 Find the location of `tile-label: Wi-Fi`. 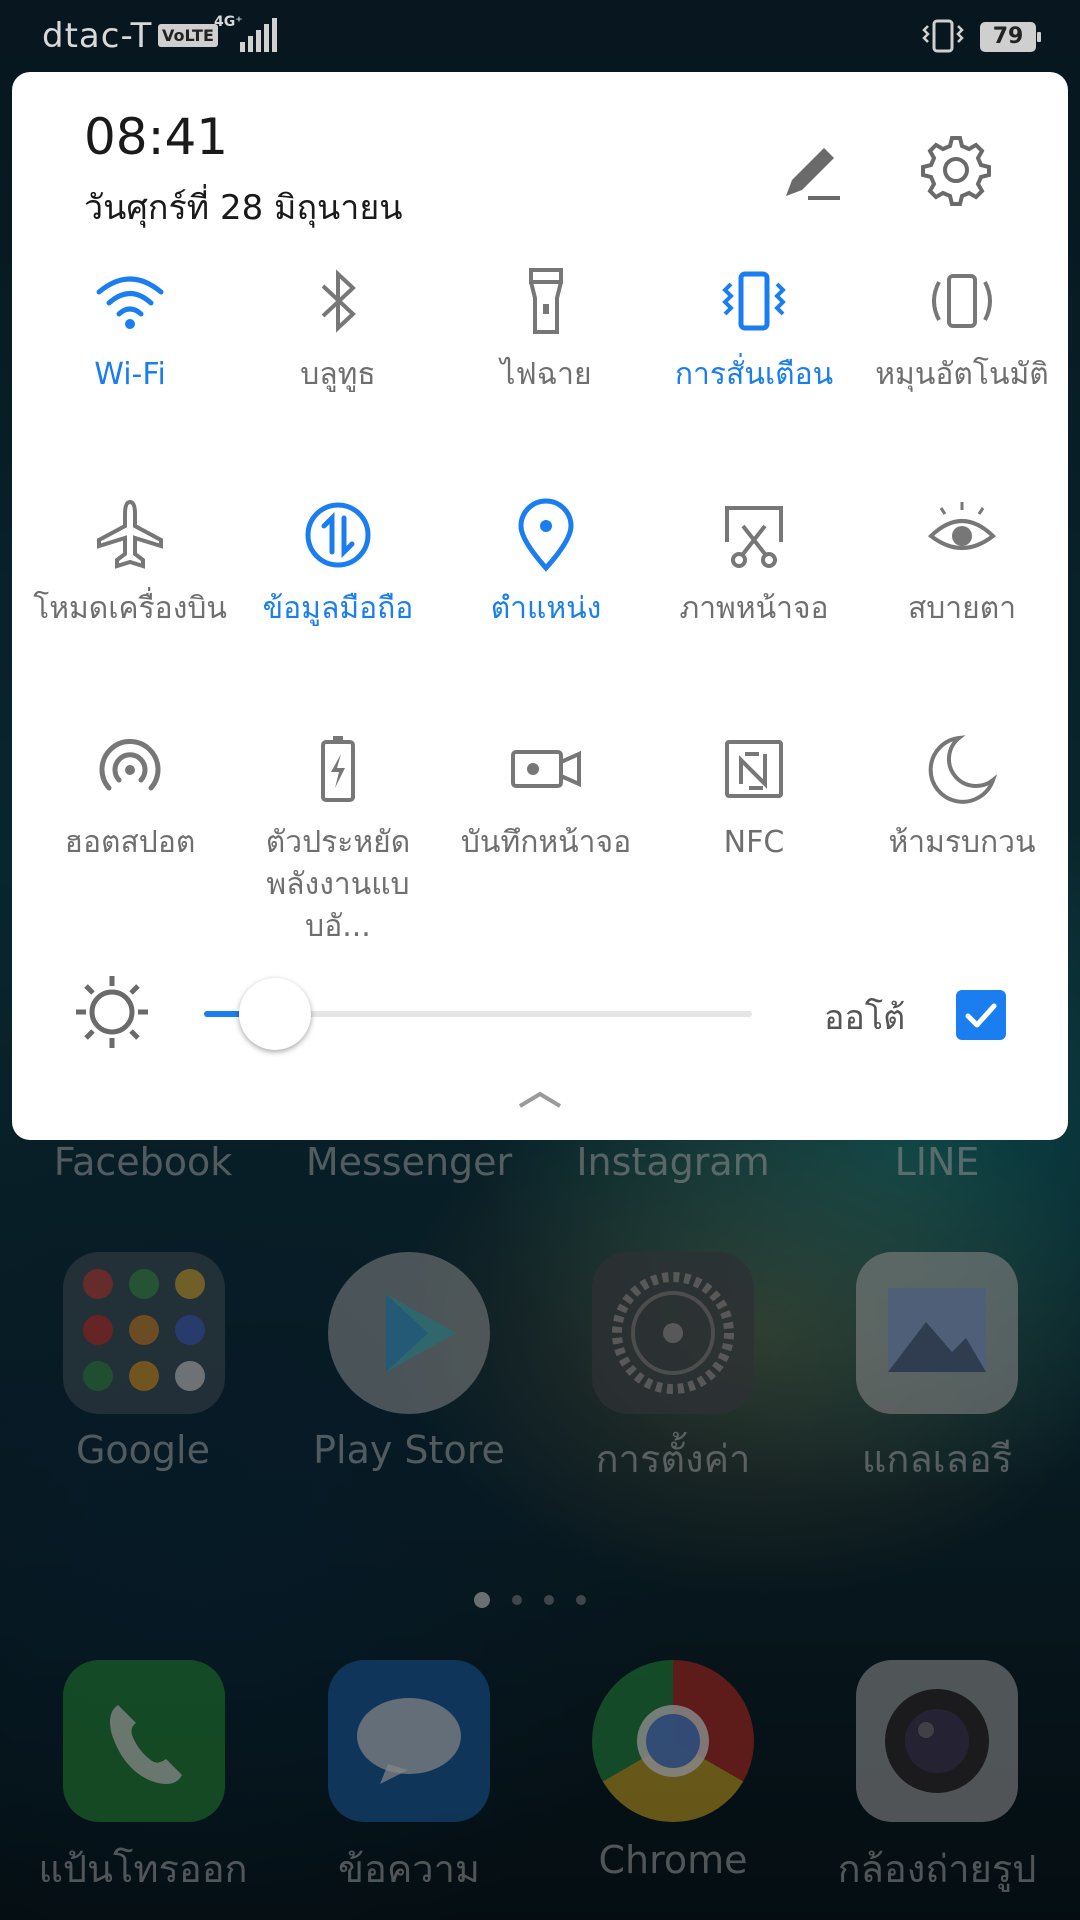

tile-label: Wi-Fi is located at coordinates (130, 374).